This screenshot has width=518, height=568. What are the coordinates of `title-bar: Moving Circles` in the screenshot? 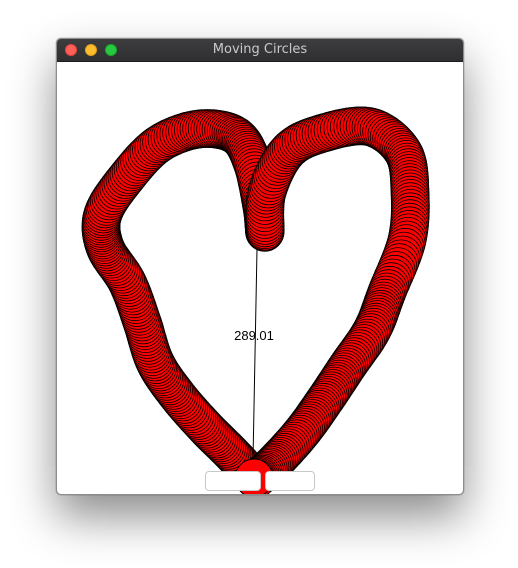 It's located at (260, 50).